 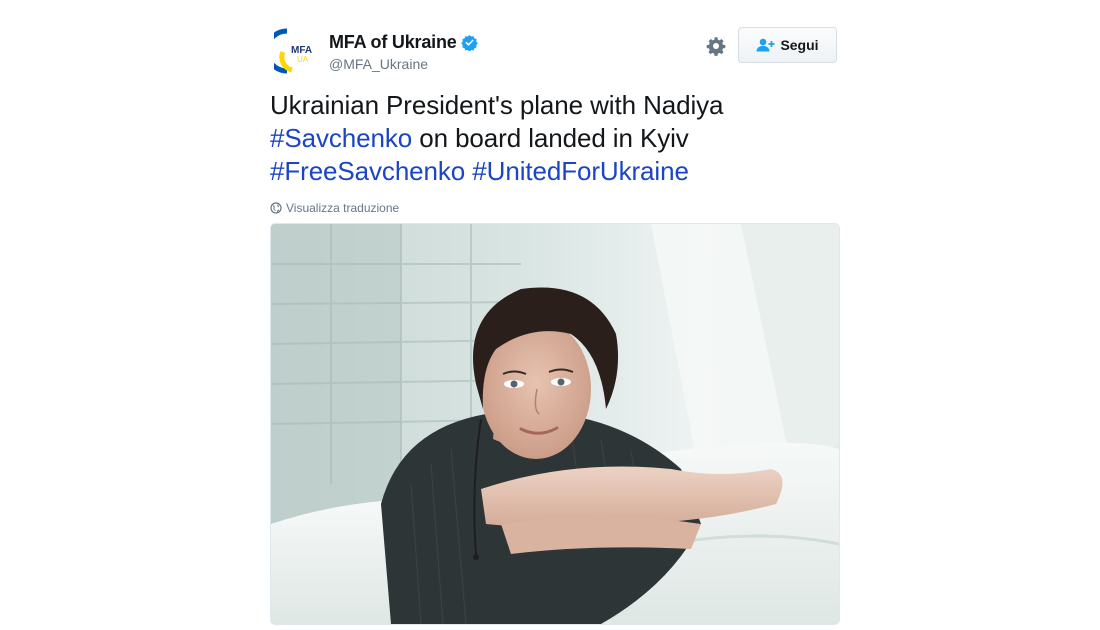 What do you see at coordinates (497, 105) in the screenshot?
I see `tweet-text-part: Ukrainian President's plane with Nadiya` at bounding box center [497, 105].